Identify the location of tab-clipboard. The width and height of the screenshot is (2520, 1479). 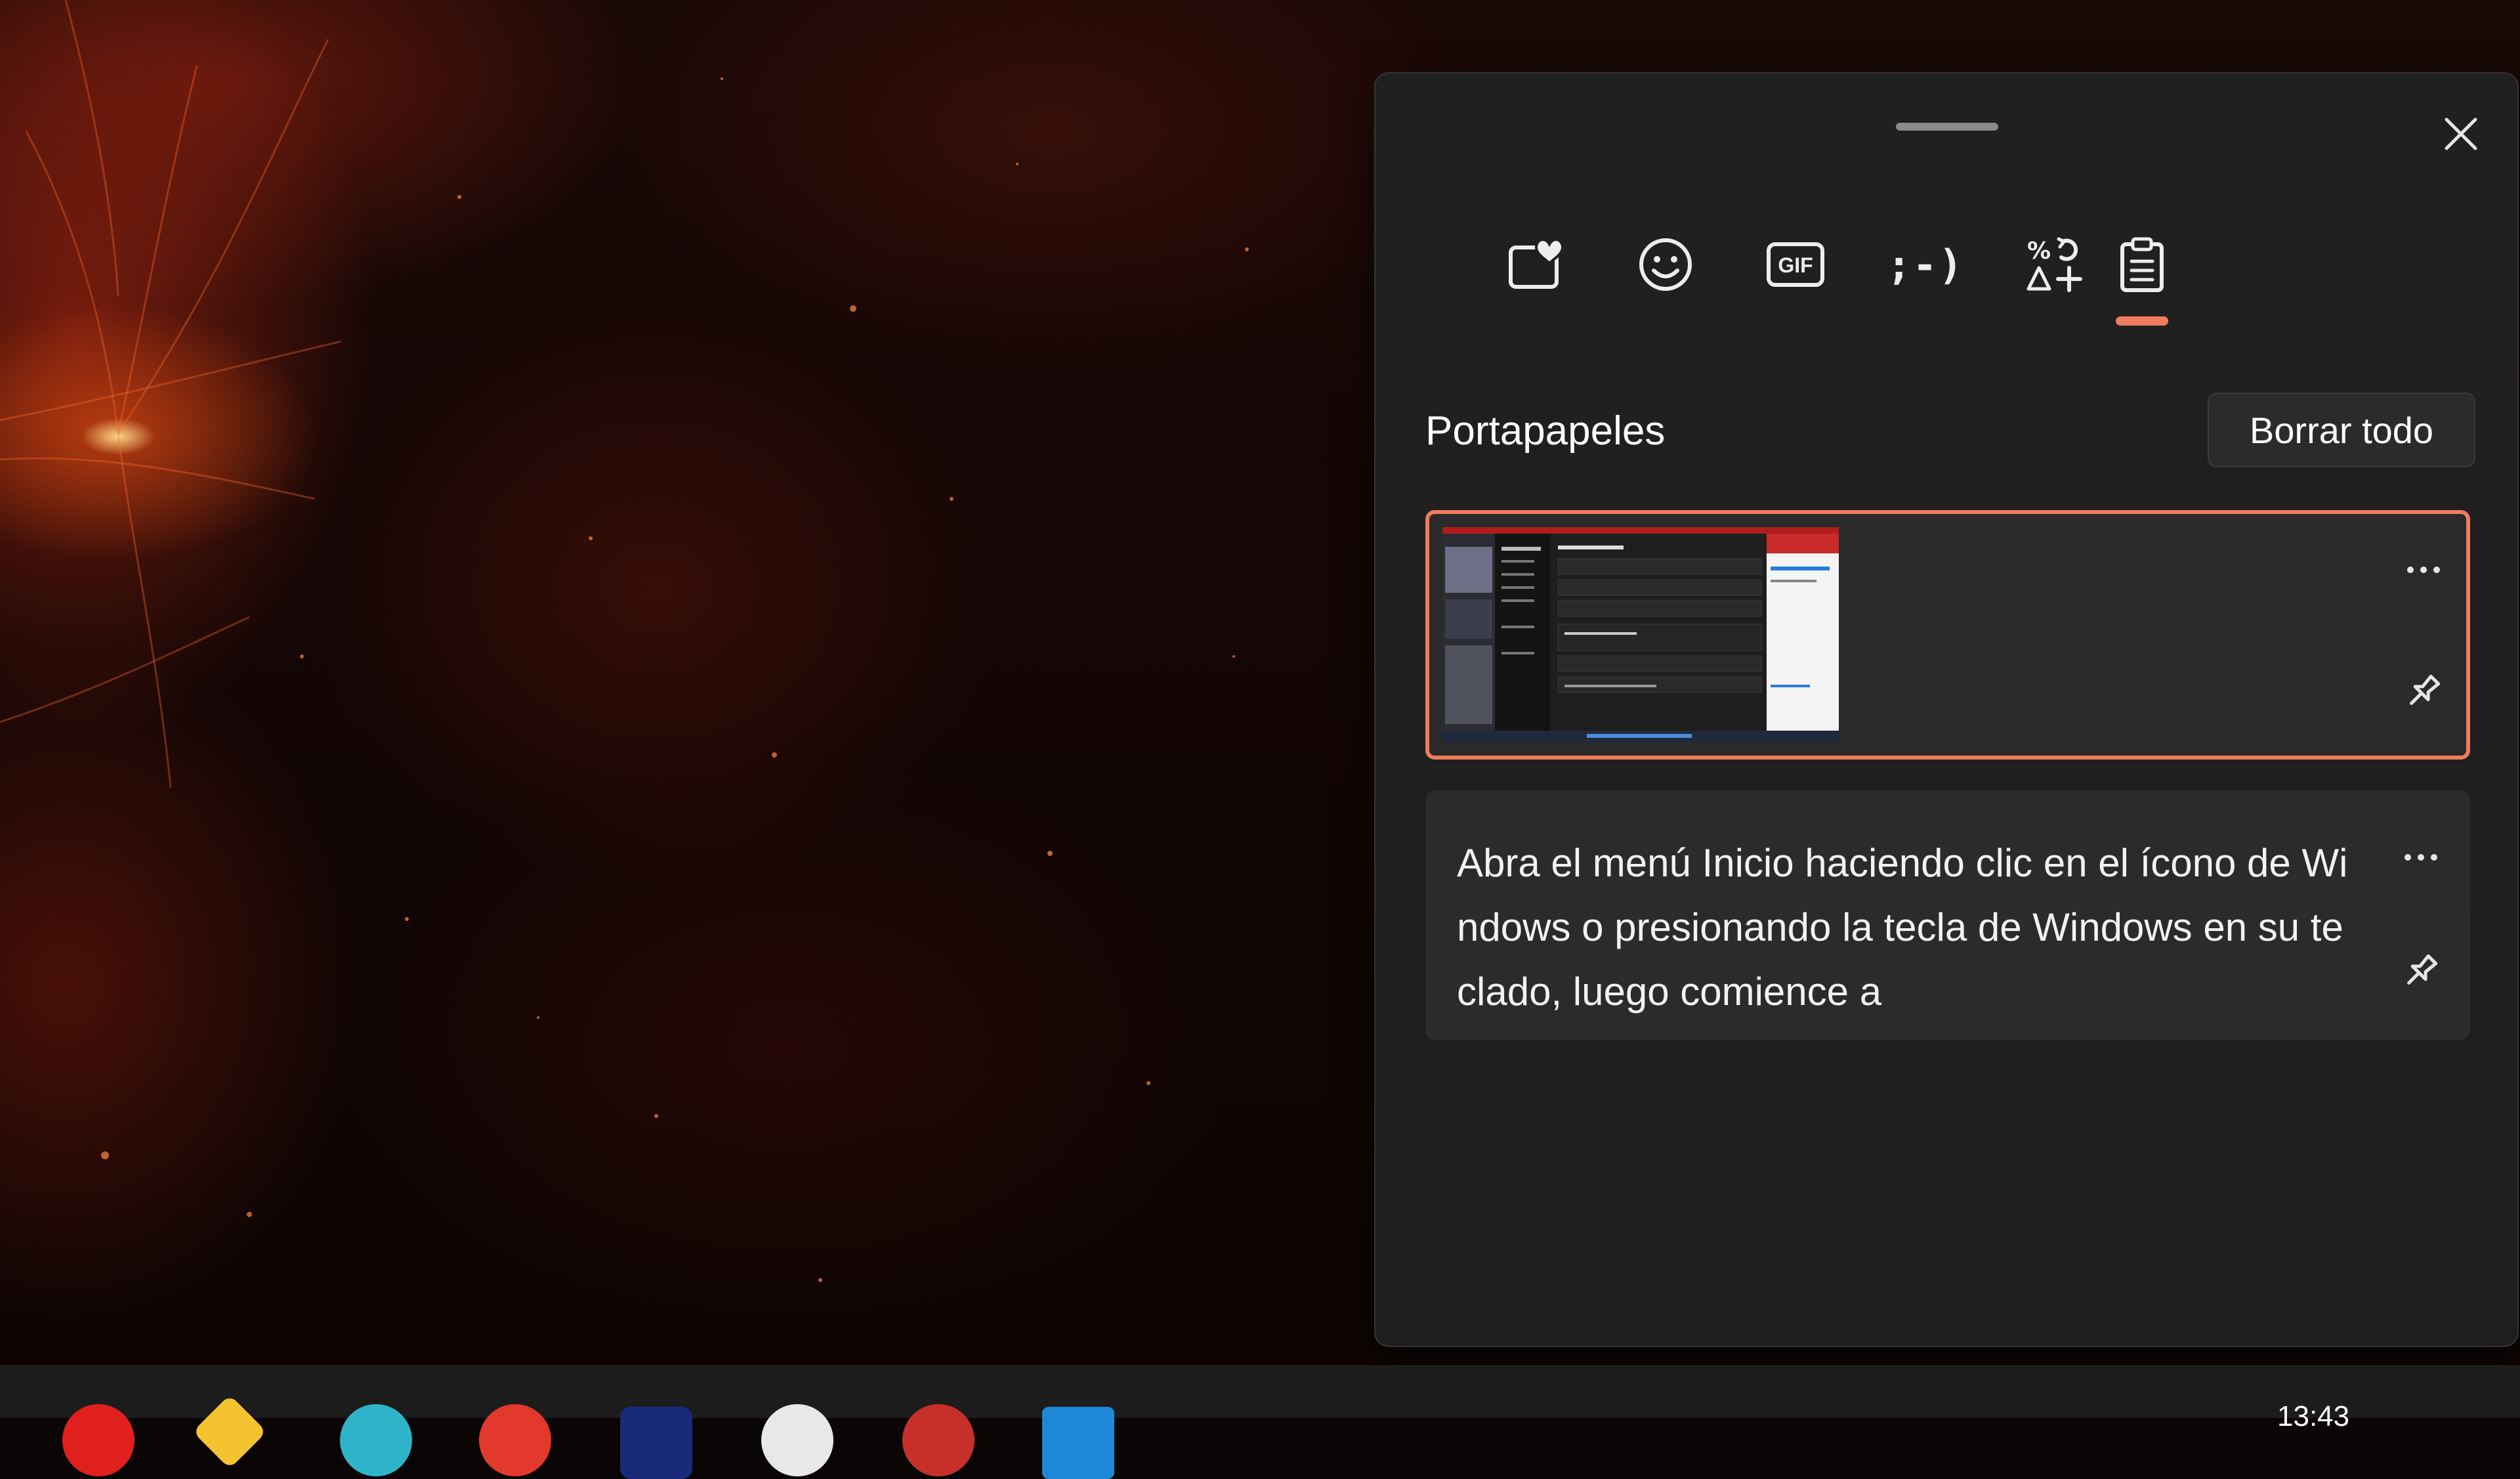
(2142, 264).